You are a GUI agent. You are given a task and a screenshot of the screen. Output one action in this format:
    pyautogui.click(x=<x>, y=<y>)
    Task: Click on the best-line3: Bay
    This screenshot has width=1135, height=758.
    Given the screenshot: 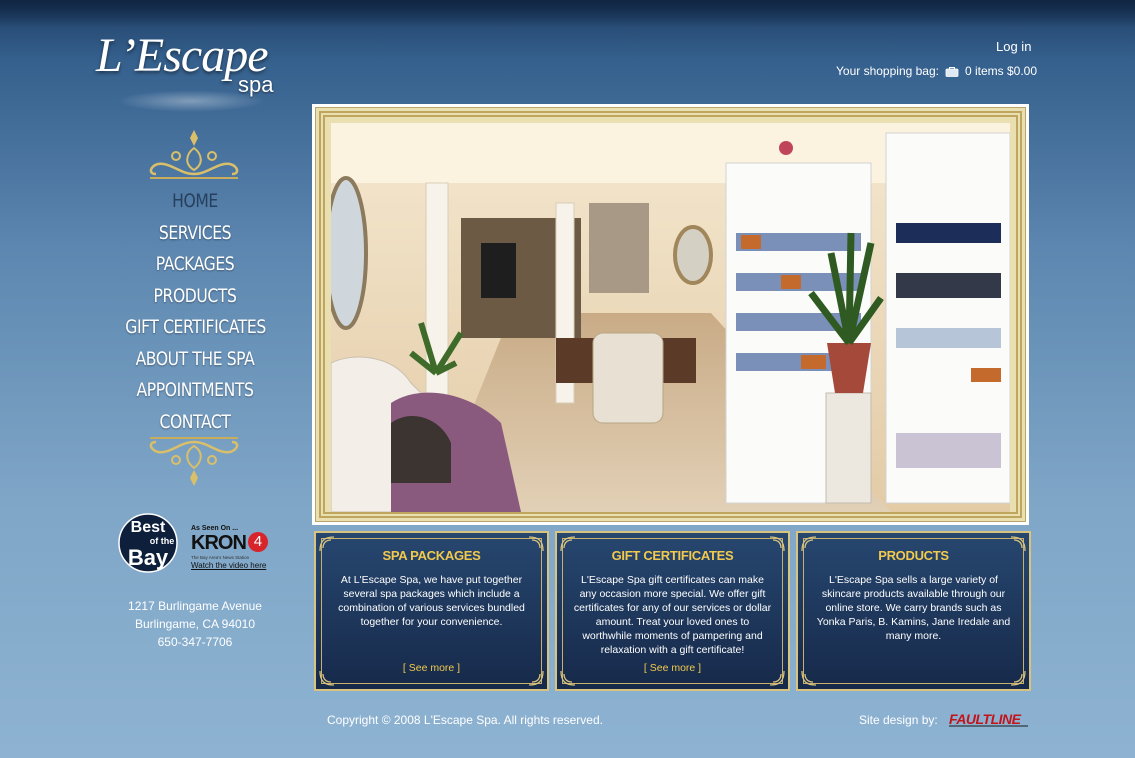 What is the action you would take?
    pyautogui.click(x=148, y=557)
    